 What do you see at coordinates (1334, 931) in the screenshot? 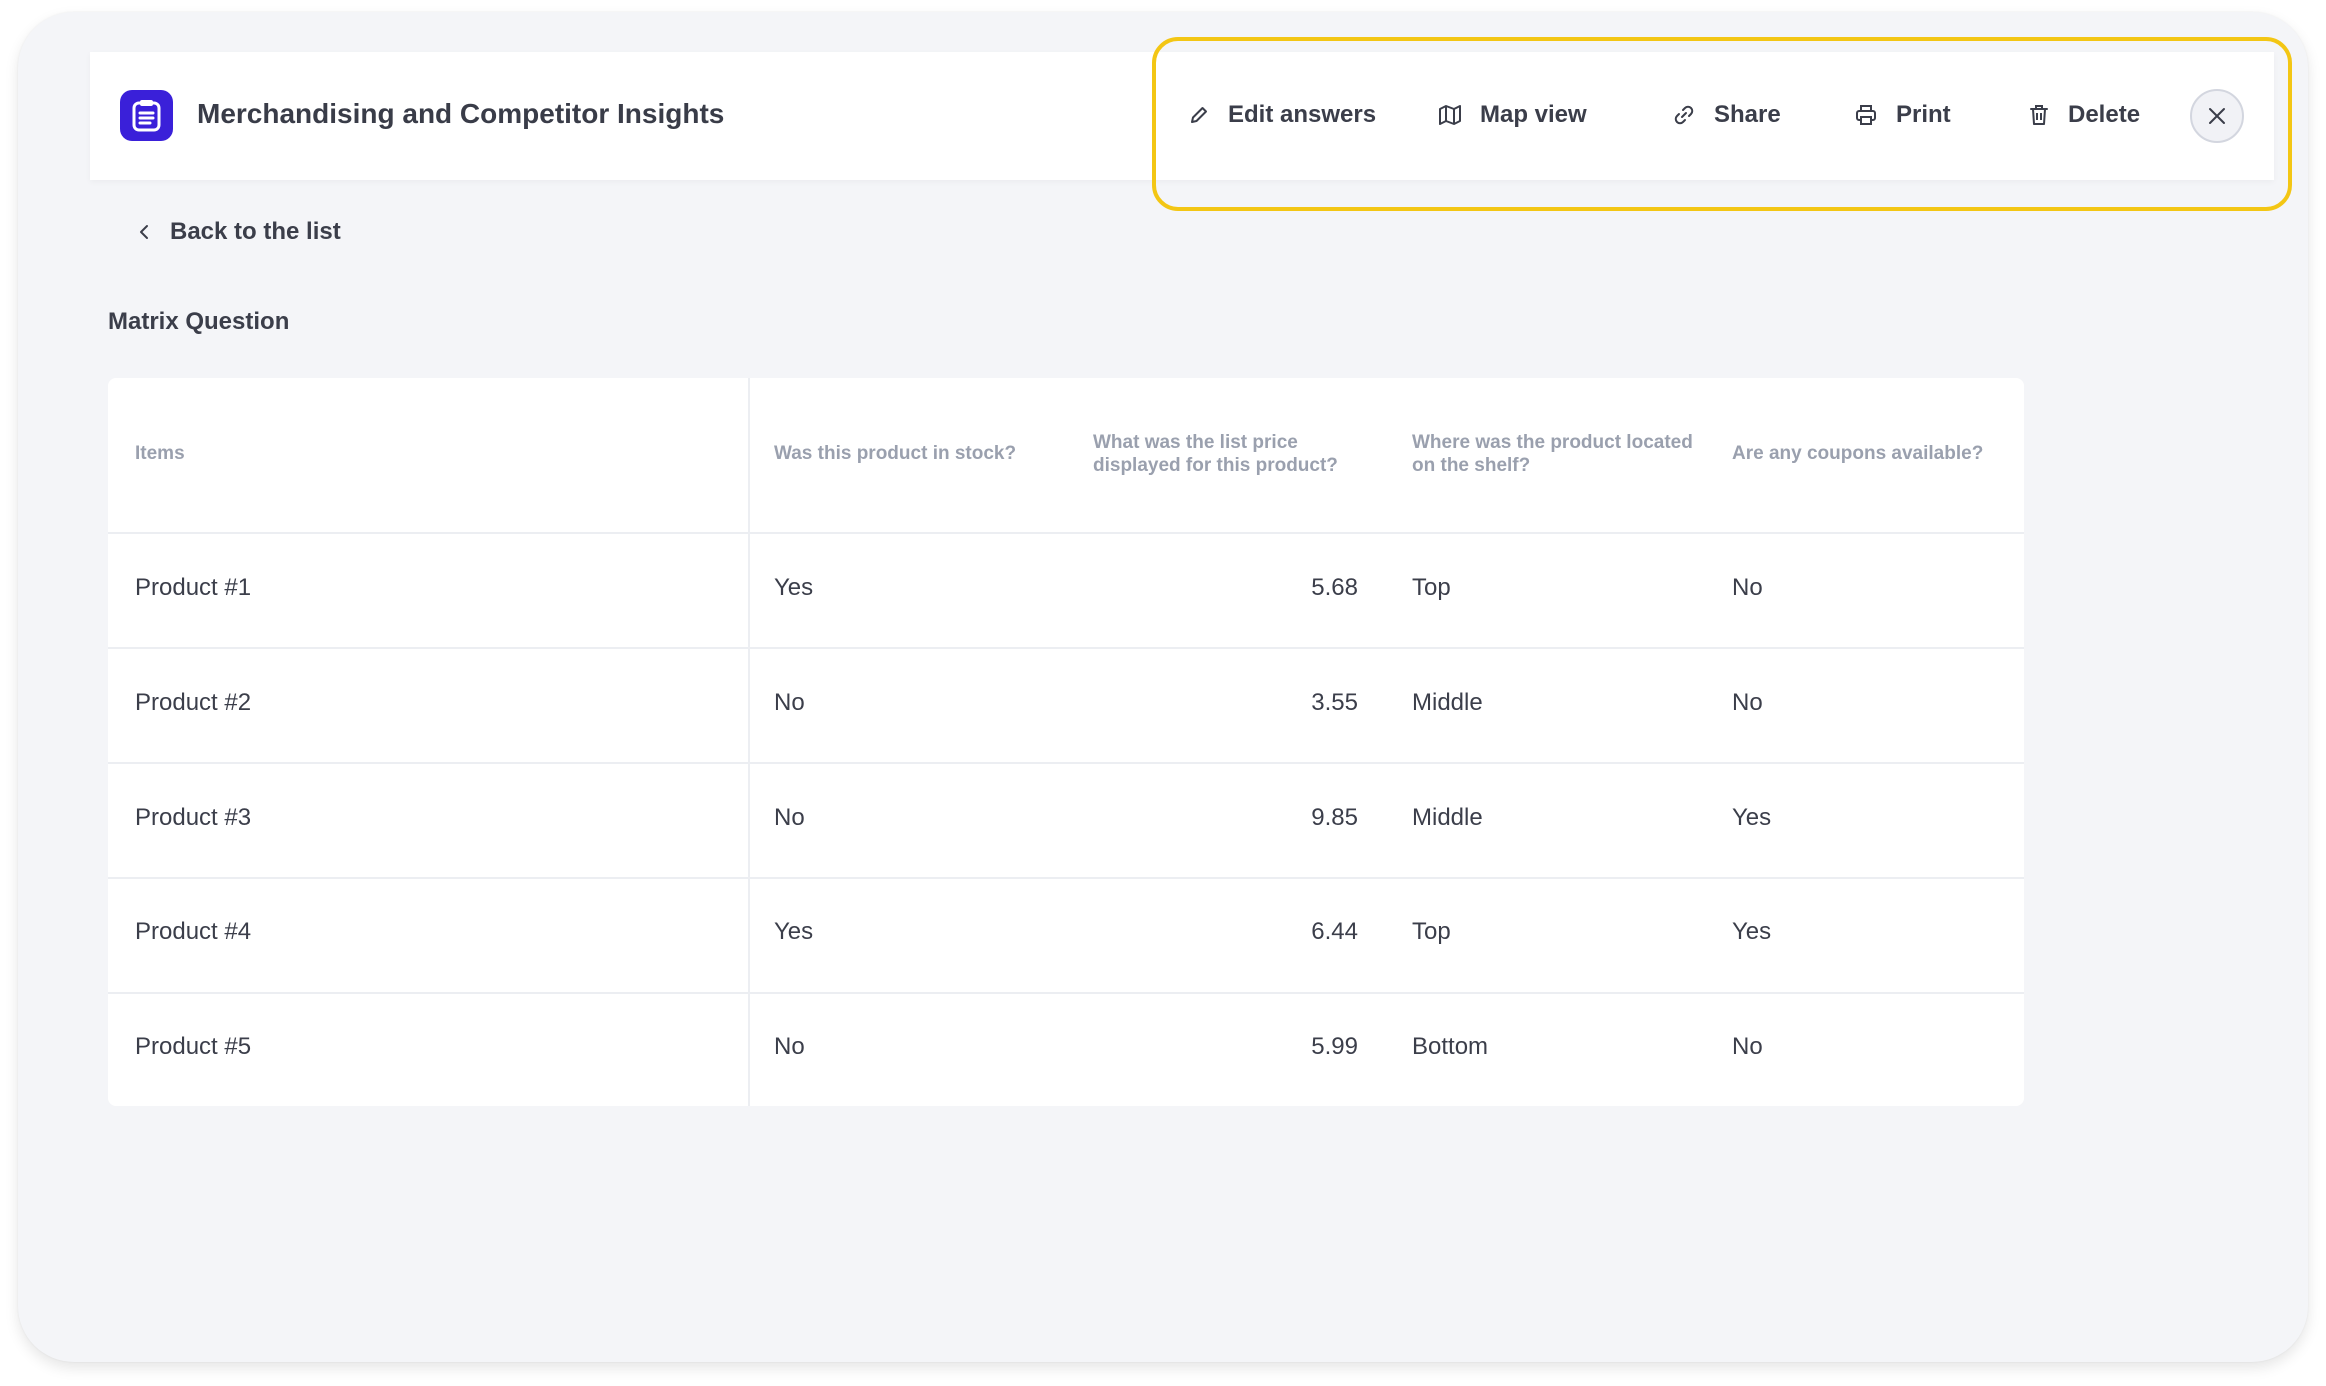
I see `cell-price: 6.44` at bounding box center [1334, 931].